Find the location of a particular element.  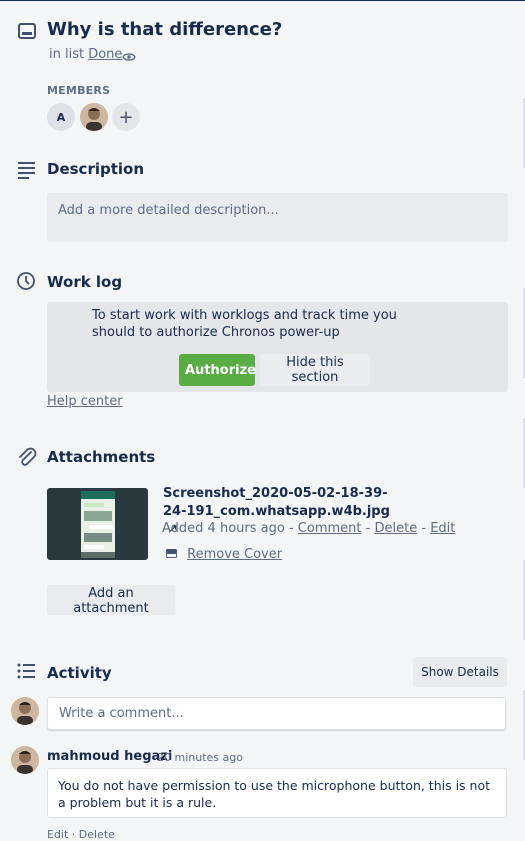

eye-icon is located at coordinates (129, 54).